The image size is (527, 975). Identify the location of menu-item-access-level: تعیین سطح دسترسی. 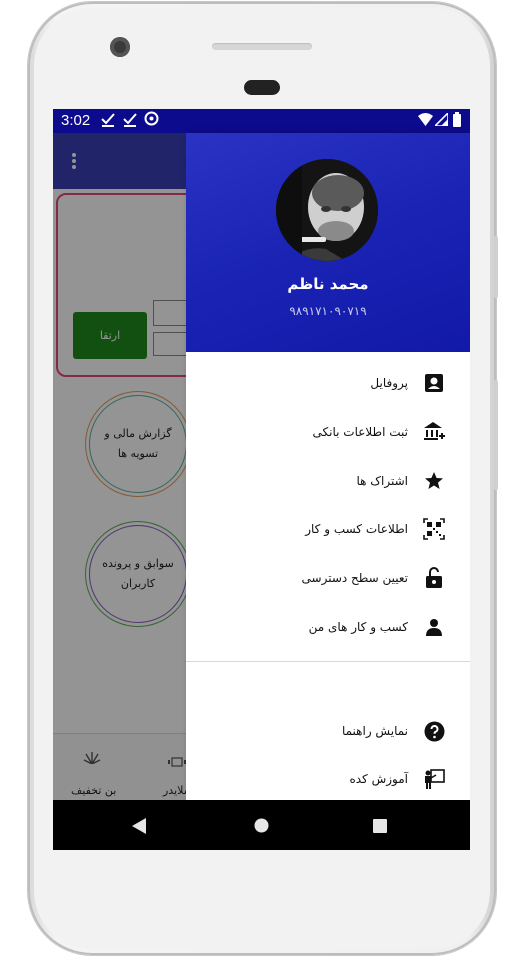
(328, 580).